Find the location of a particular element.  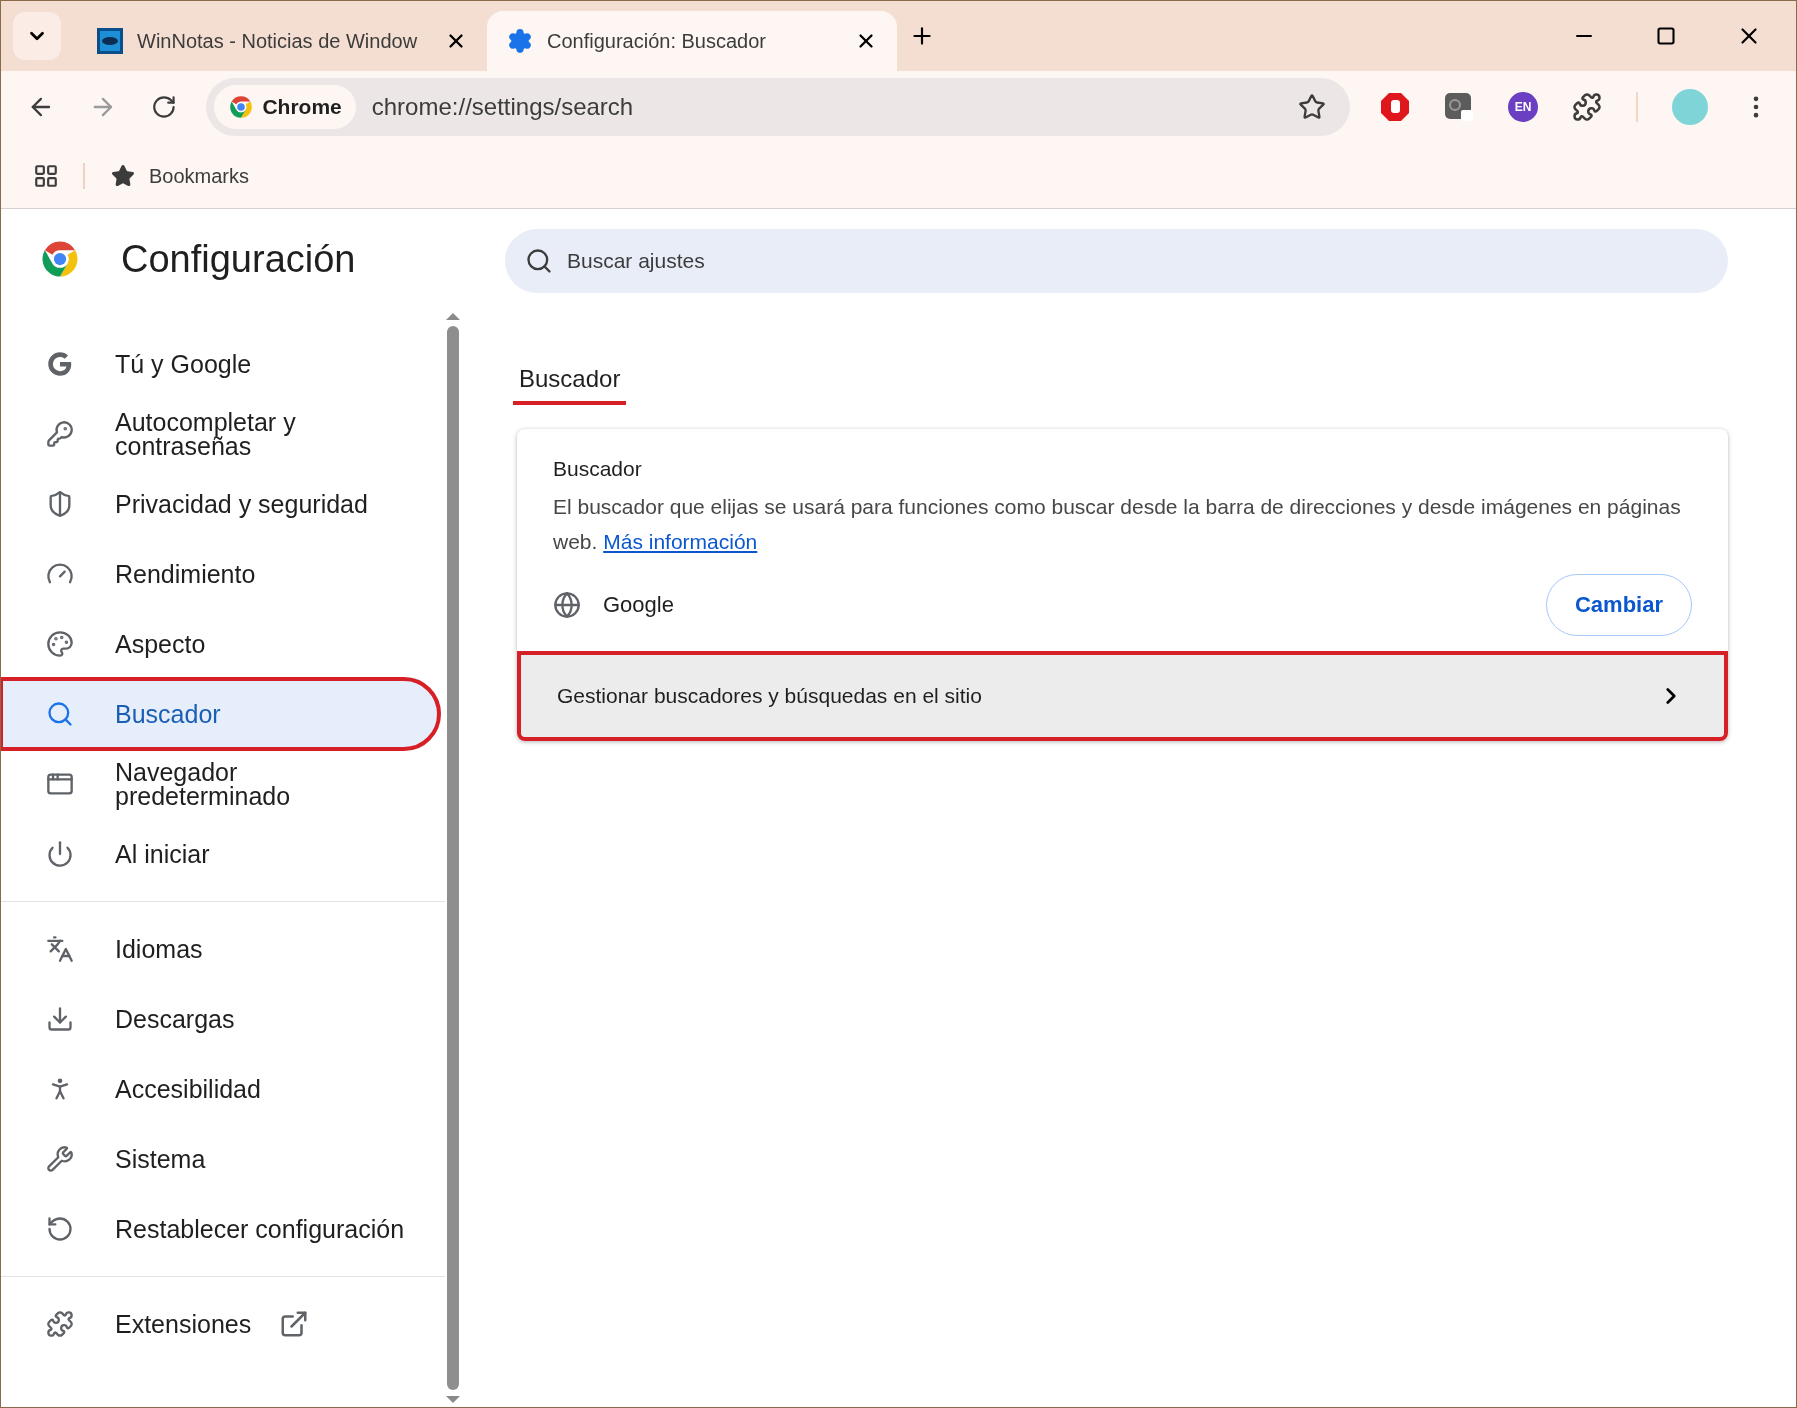

address-bar: Chrome chrome://settings/search is located at coordinates (778, 107).